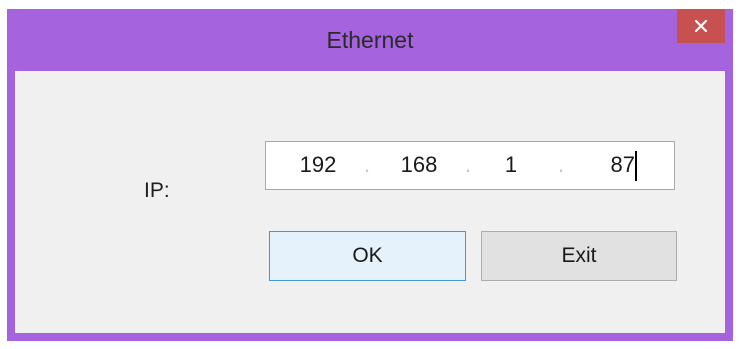 The width and height of the screenshot is (739, 349). What do you see at coordinates (157, 190) in the screenshot?
I see `ip-label: IP:` at bounding box center [157, 190].